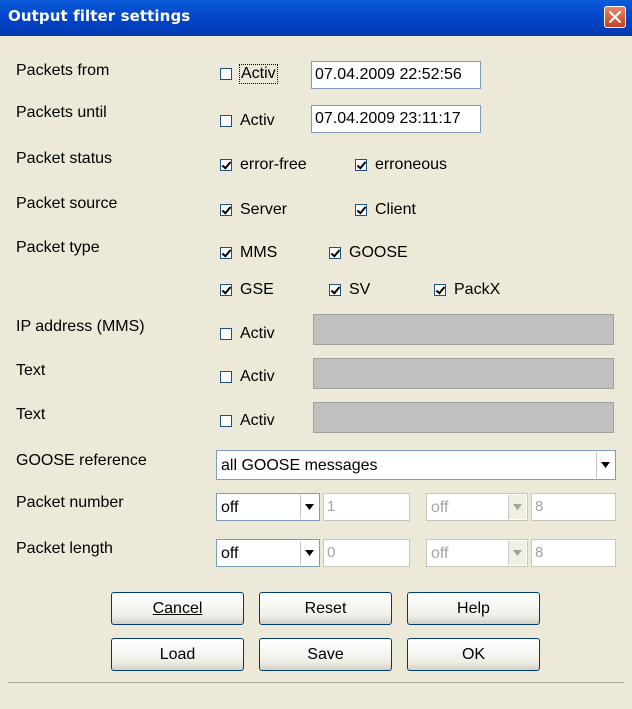 This screenshot has width=632, height=709. What do you see at coordinates (70, 502) in the screenshot?
I see `packet-number-label: Packet number` at bounding box center [70, 502].